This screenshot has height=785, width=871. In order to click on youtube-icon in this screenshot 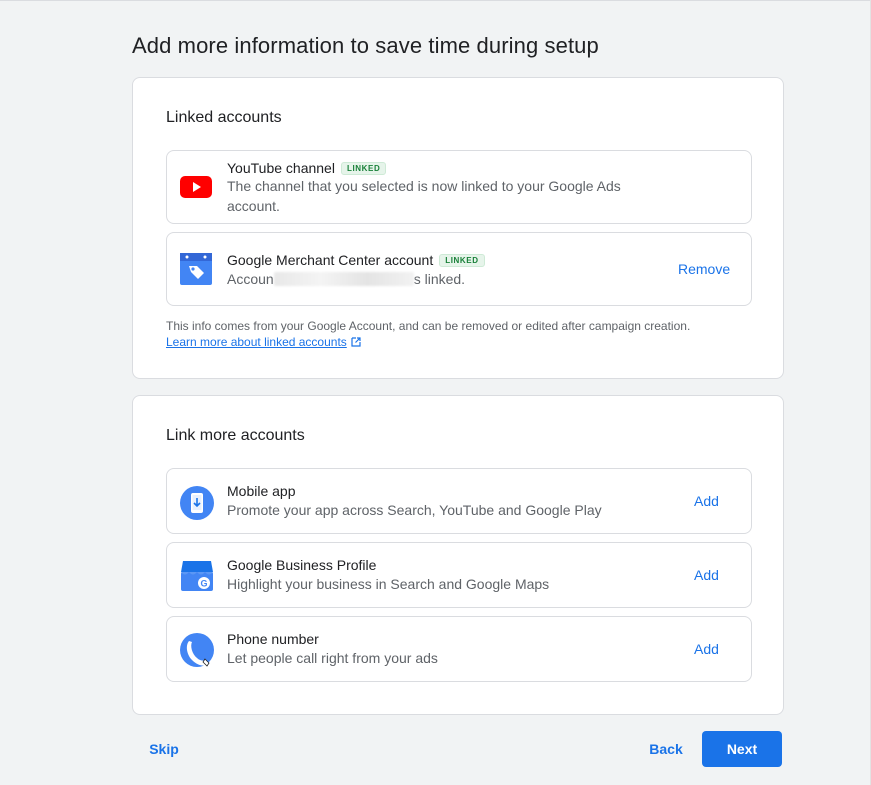, I will do `click(196, 189)`.